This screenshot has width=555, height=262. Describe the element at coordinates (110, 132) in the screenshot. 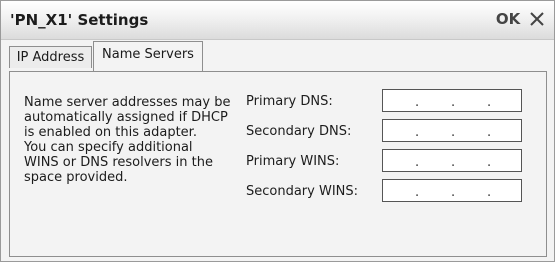

I see `description-line: is enabled on this adapter.` at that location.